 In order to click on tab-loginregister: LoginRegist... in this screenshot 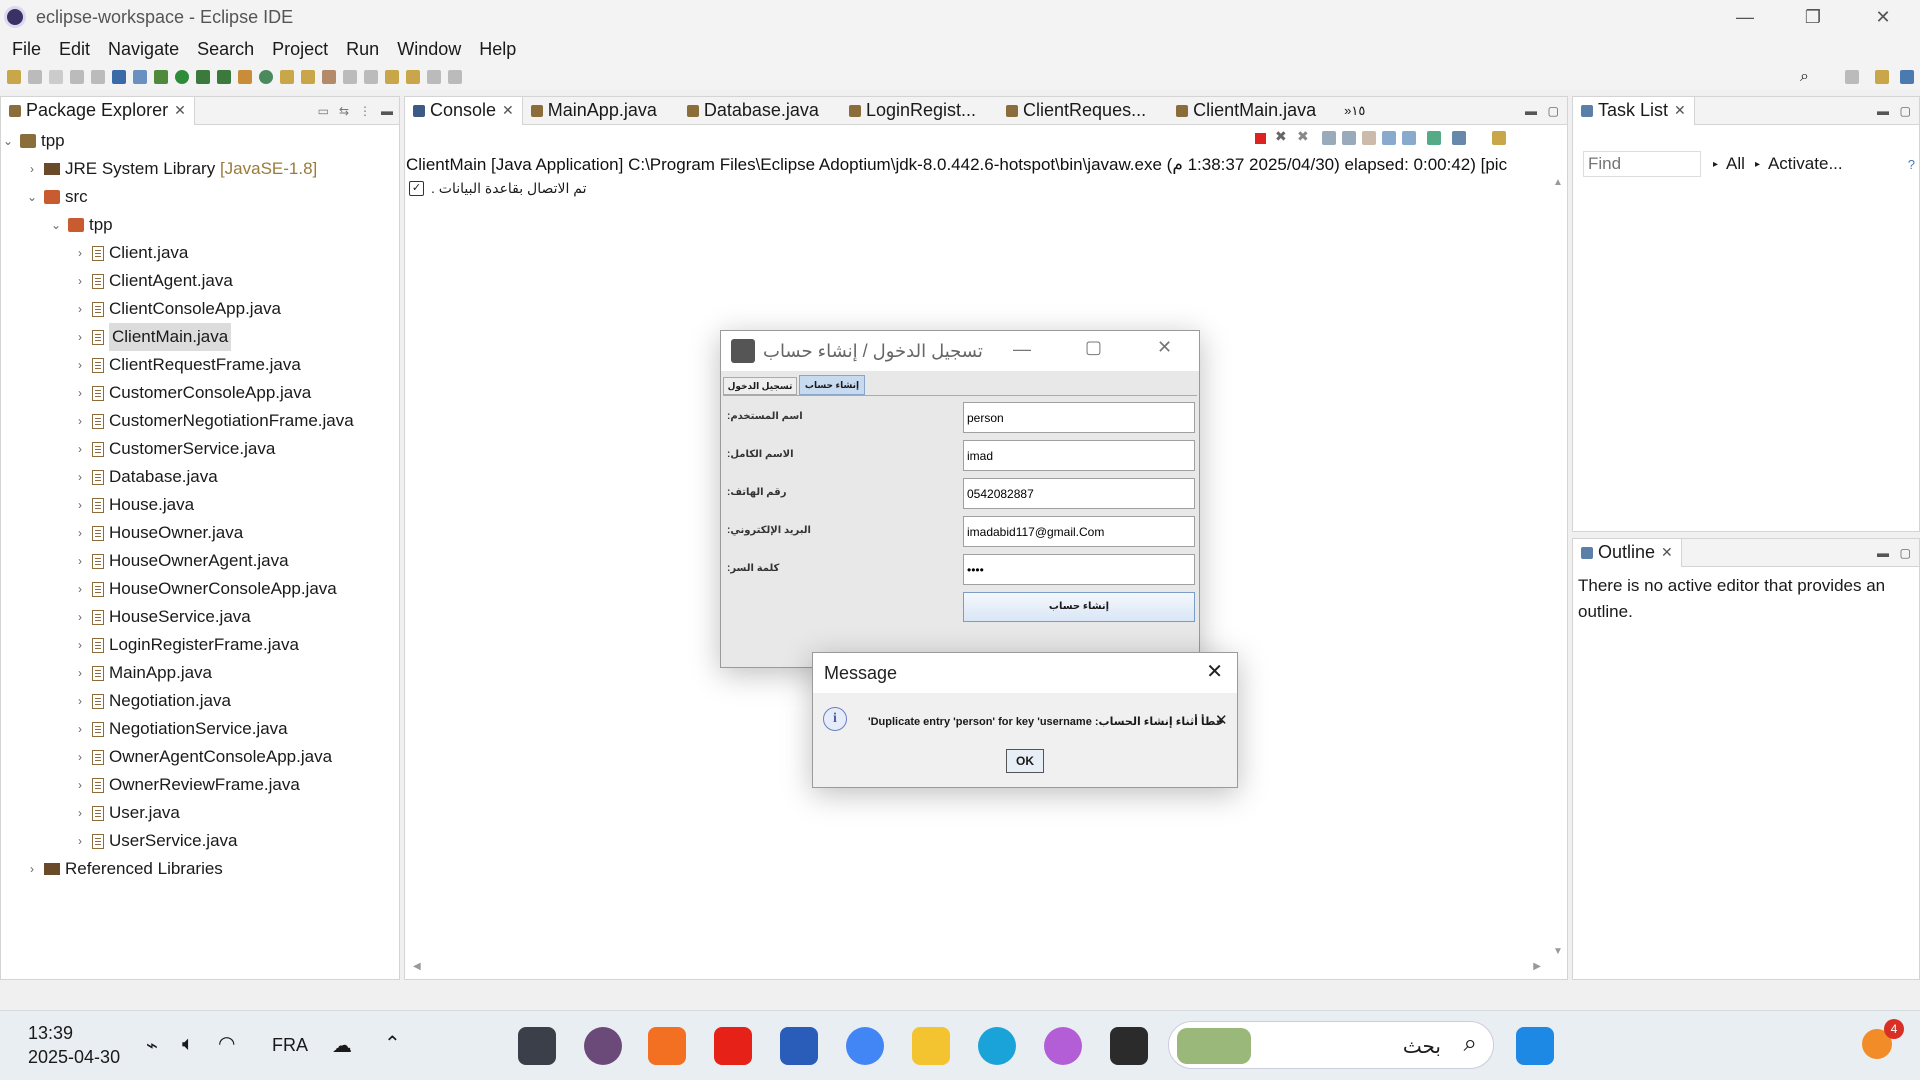, I will do `click(912, 111)`.